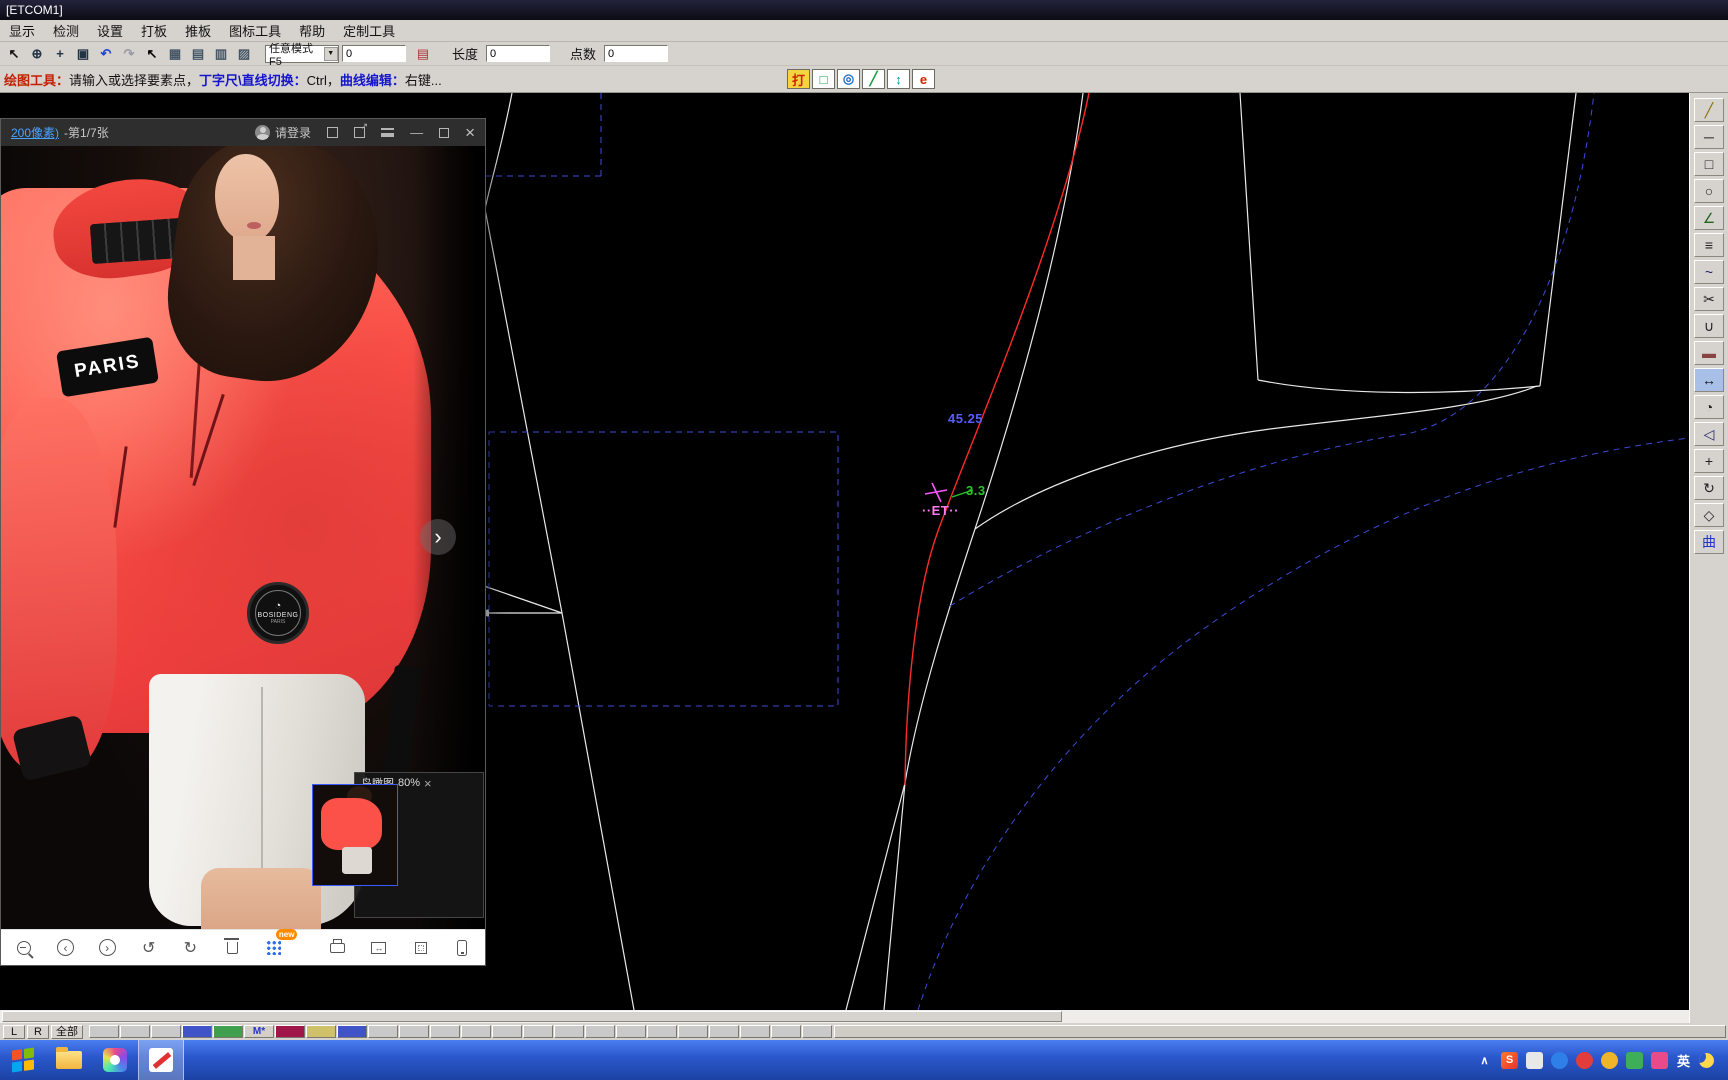 The height and width of the screenshot is (1080, 1728). What do you see at coordinates (1709, 245) in the screenshot?
I see `divide-tool: ≡` at bounding box center [1709, 245].